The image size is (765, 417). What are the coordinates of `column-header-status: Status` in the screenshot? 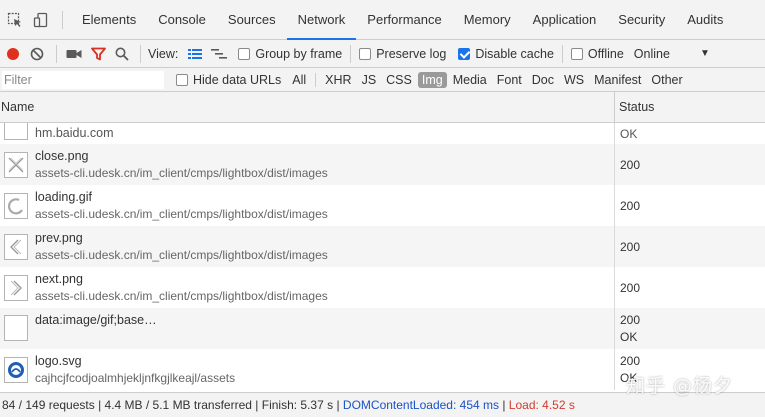 It's located at (634, 107).